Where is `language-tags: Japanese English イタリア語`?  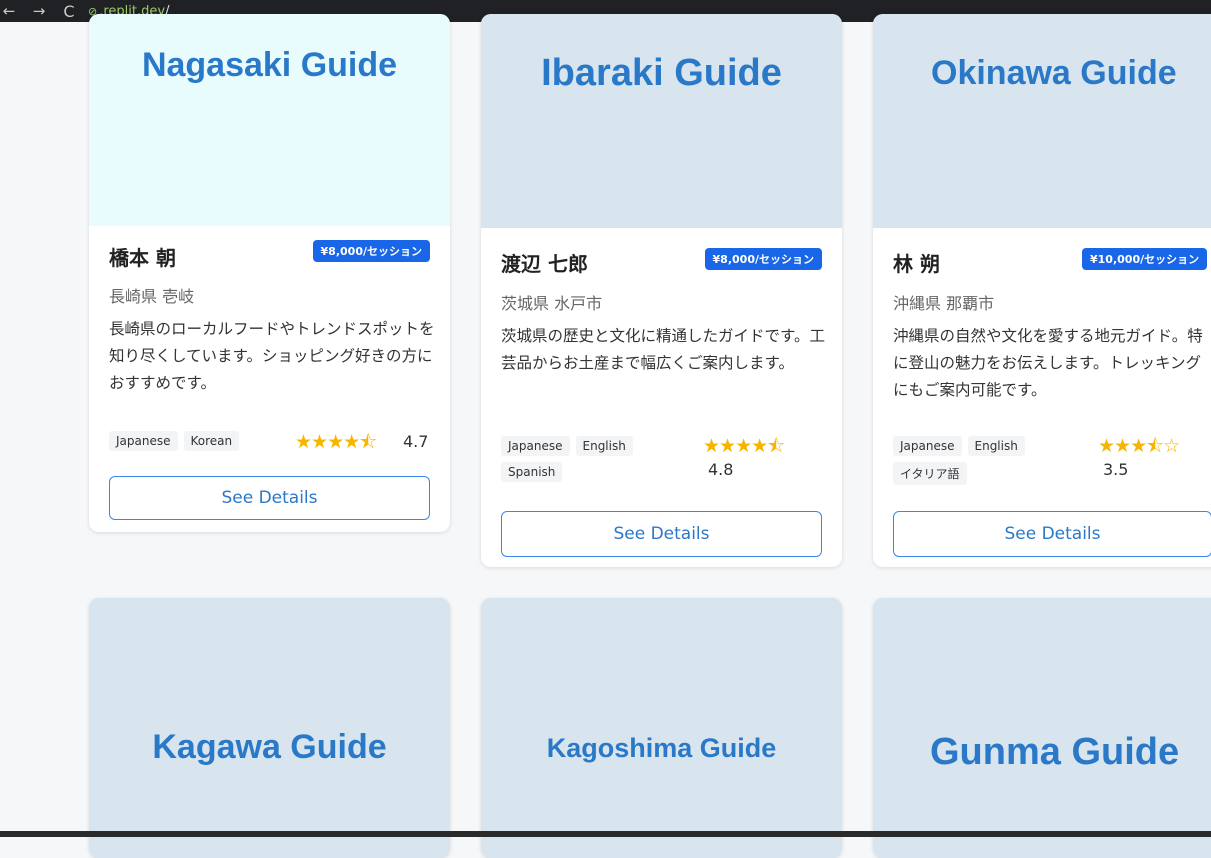 language-tags: Japanese English イタリア語 is located at coordinates (983, 460).